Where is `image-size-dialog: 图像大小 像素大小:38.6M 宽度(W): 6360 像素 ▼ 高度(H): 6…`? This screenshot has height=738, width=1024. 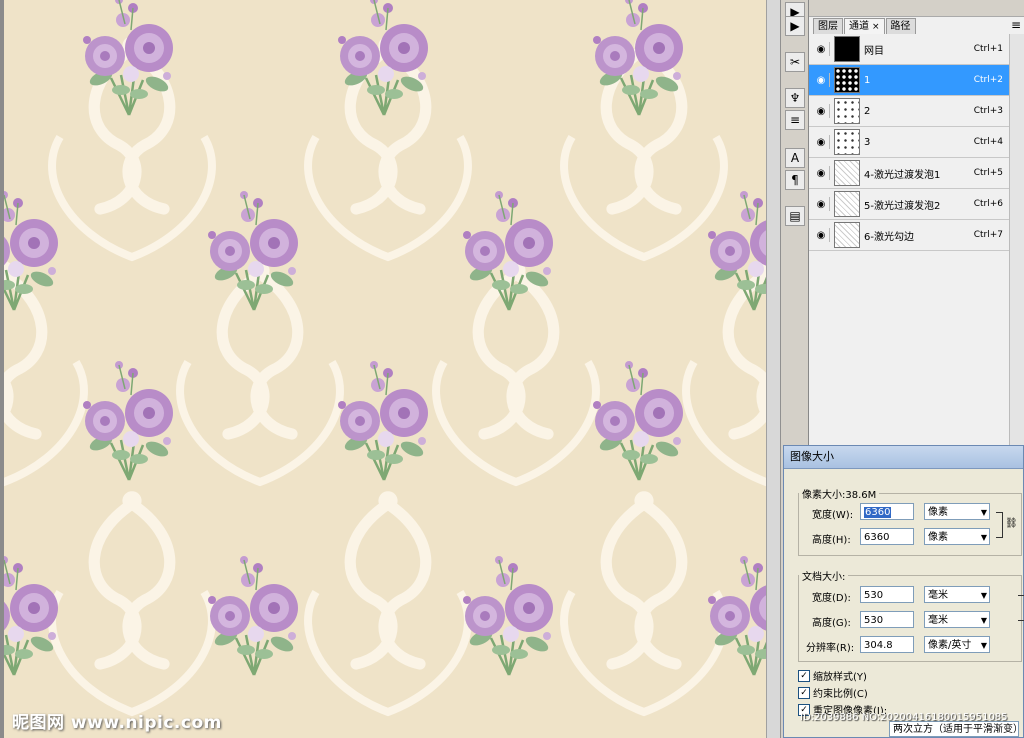 image-size-dialog: 图像大小 像素大小:38.6M 宽度(W): 6360 像素 ▼ 高度(H): 6… is located at coordinates (903, 591).